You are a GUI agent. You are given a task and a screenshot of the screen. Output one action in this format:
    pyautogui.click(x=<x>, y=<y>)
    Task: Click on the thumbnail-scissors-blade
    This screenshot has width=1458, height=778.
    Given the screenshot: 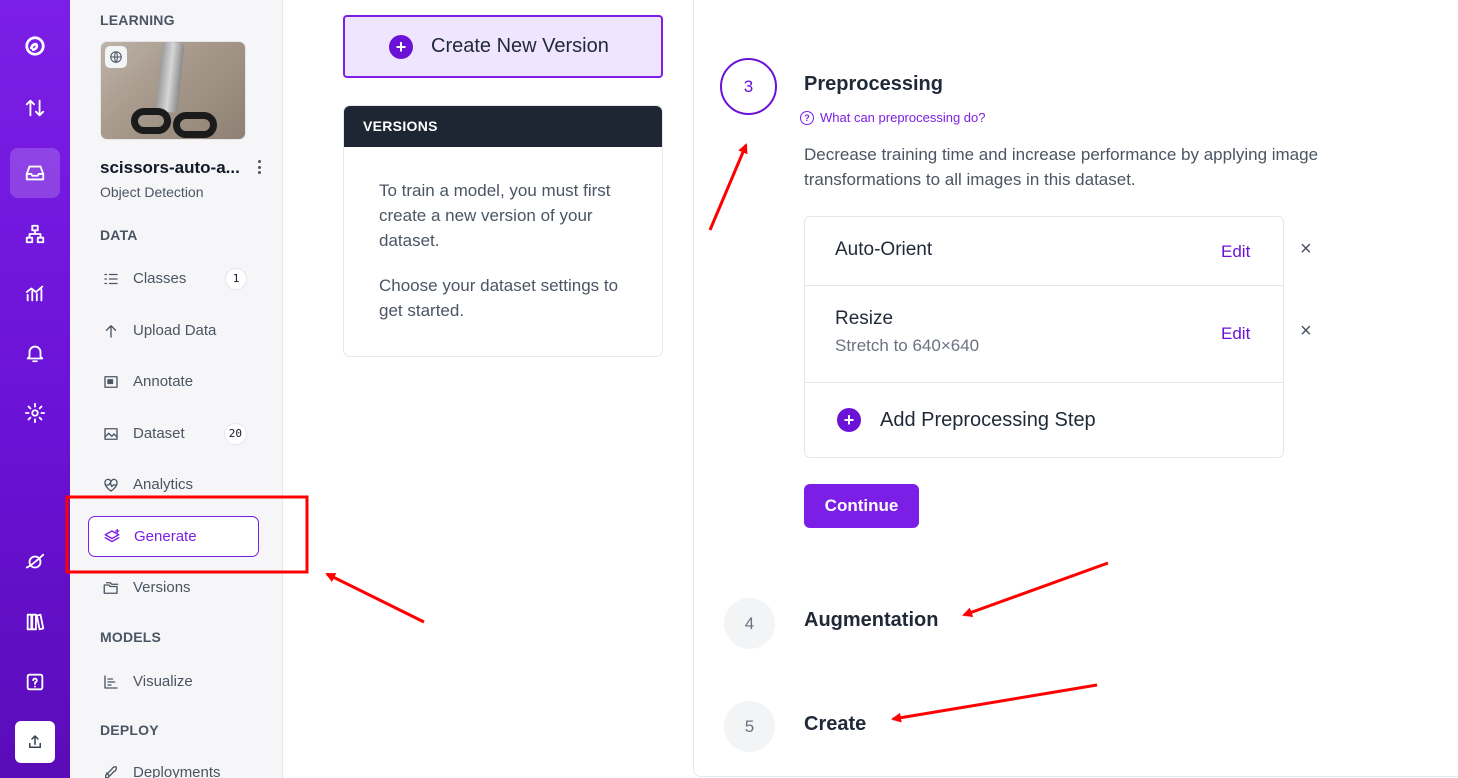 What is the action you would take?
    pyautogui.click(x=170, y=77)
    